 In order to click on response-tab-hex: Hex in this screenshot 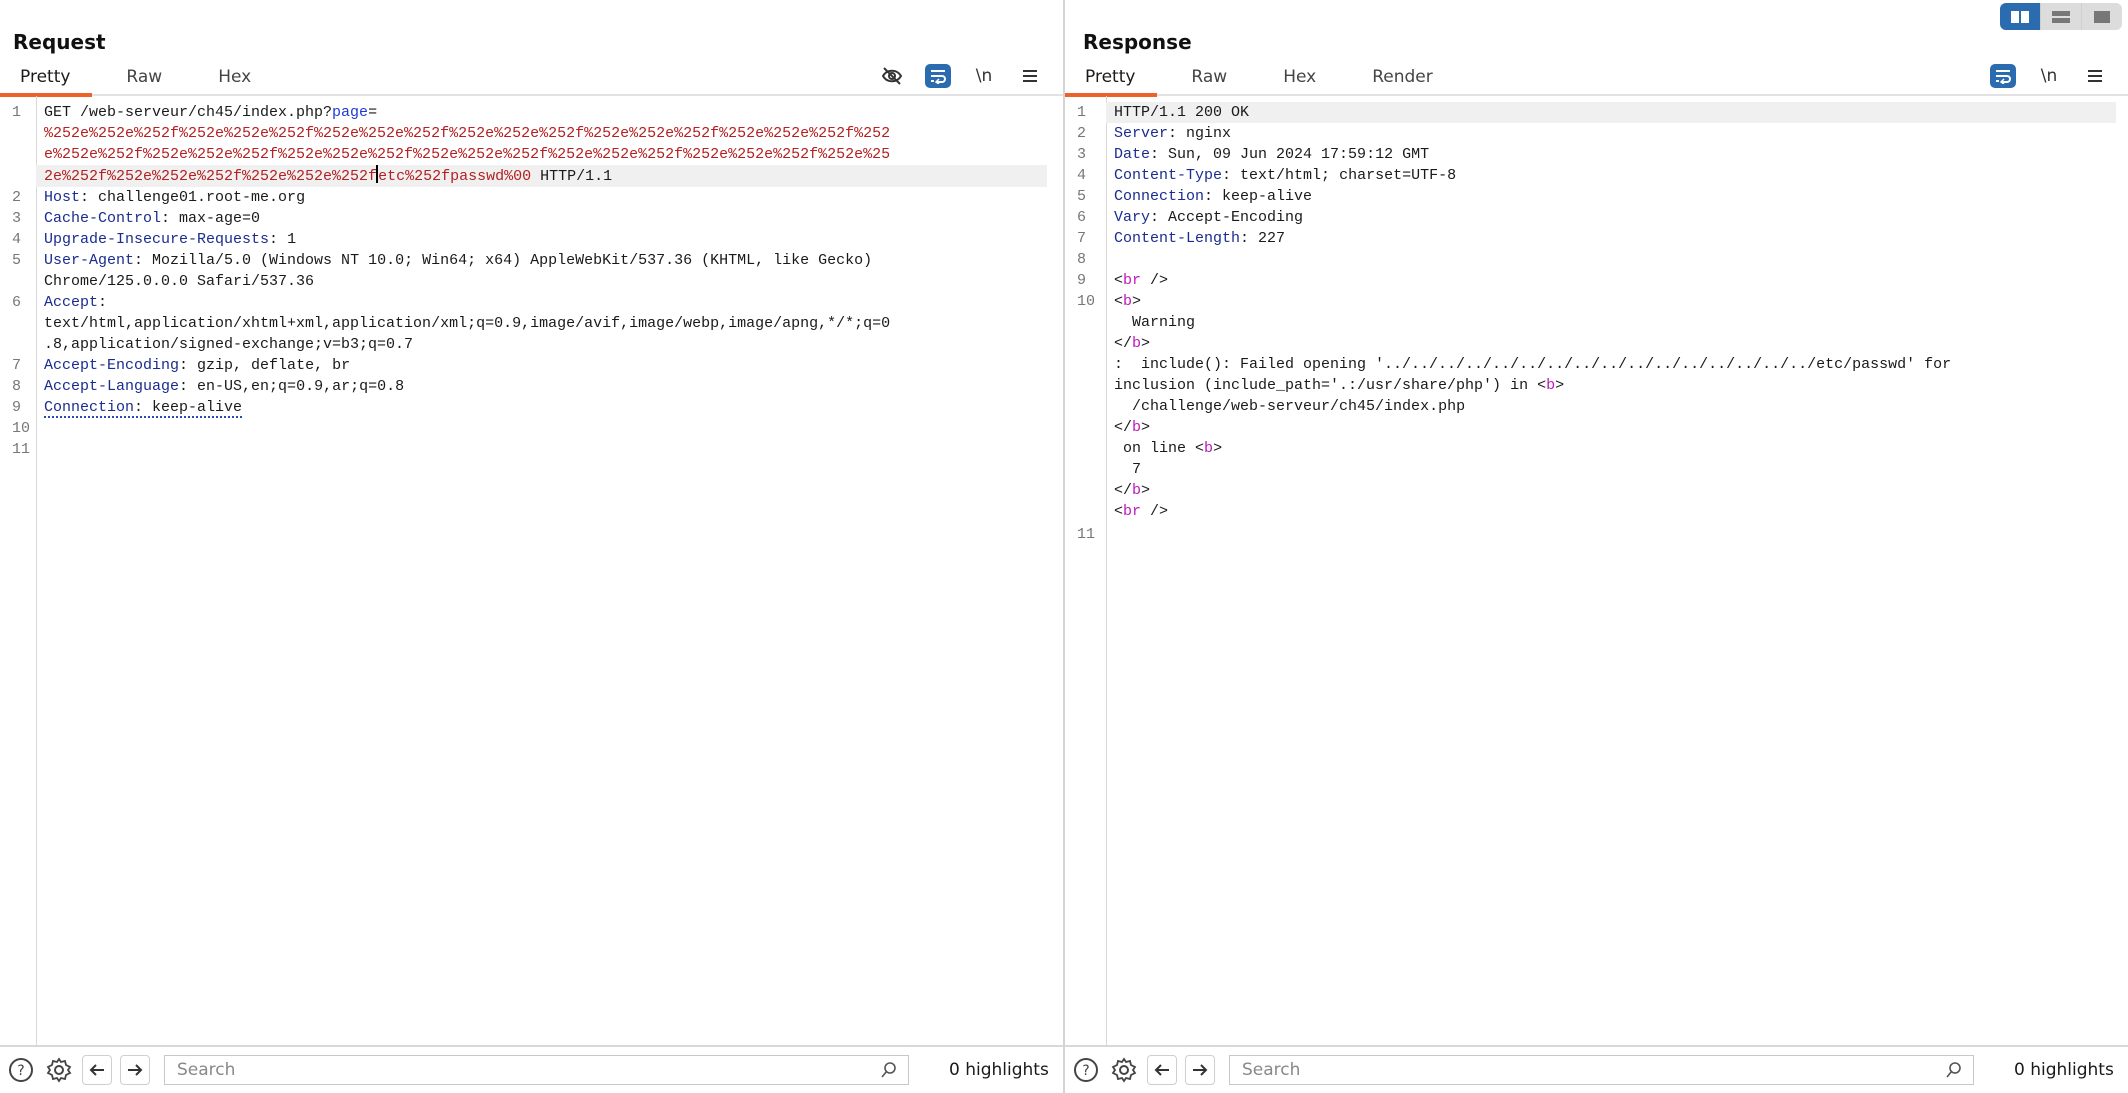, I will do `click(1299, 80)`.